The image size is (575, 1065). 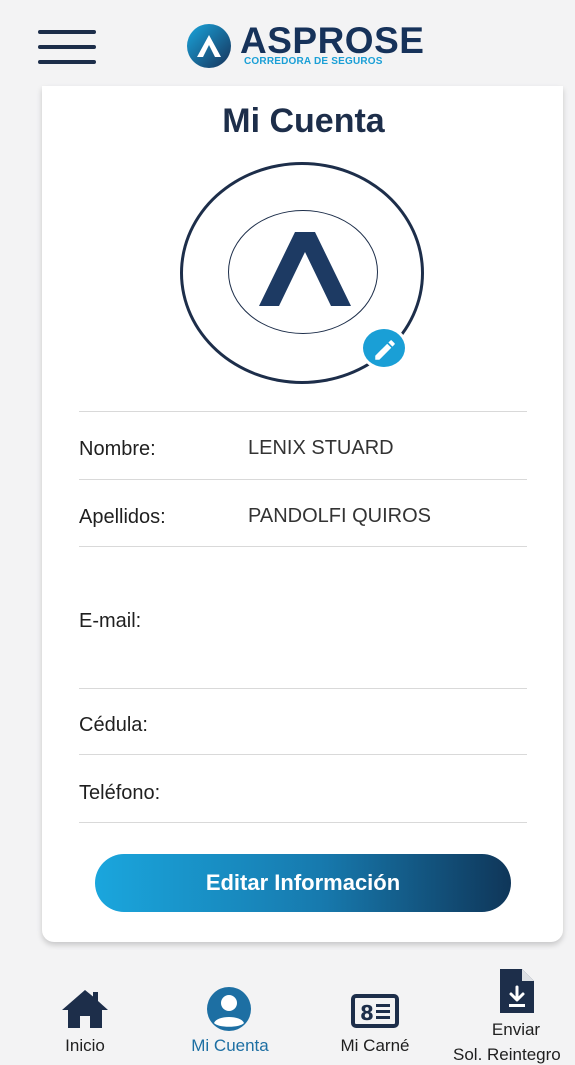 I want to click on pencil-icon, so click(x=385, y=350).